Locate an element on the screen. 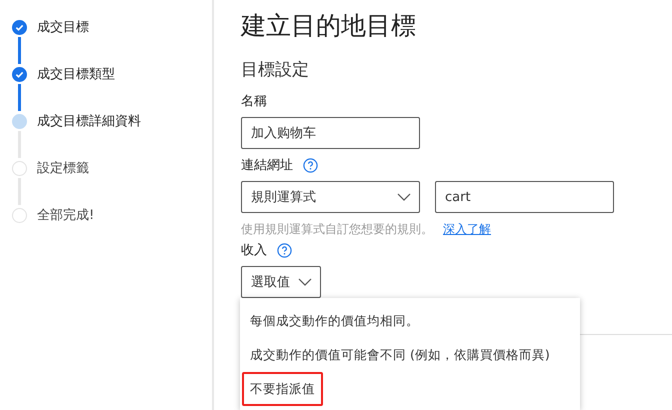  step-label: 設定標籤 is located at coordinates (63, 168).